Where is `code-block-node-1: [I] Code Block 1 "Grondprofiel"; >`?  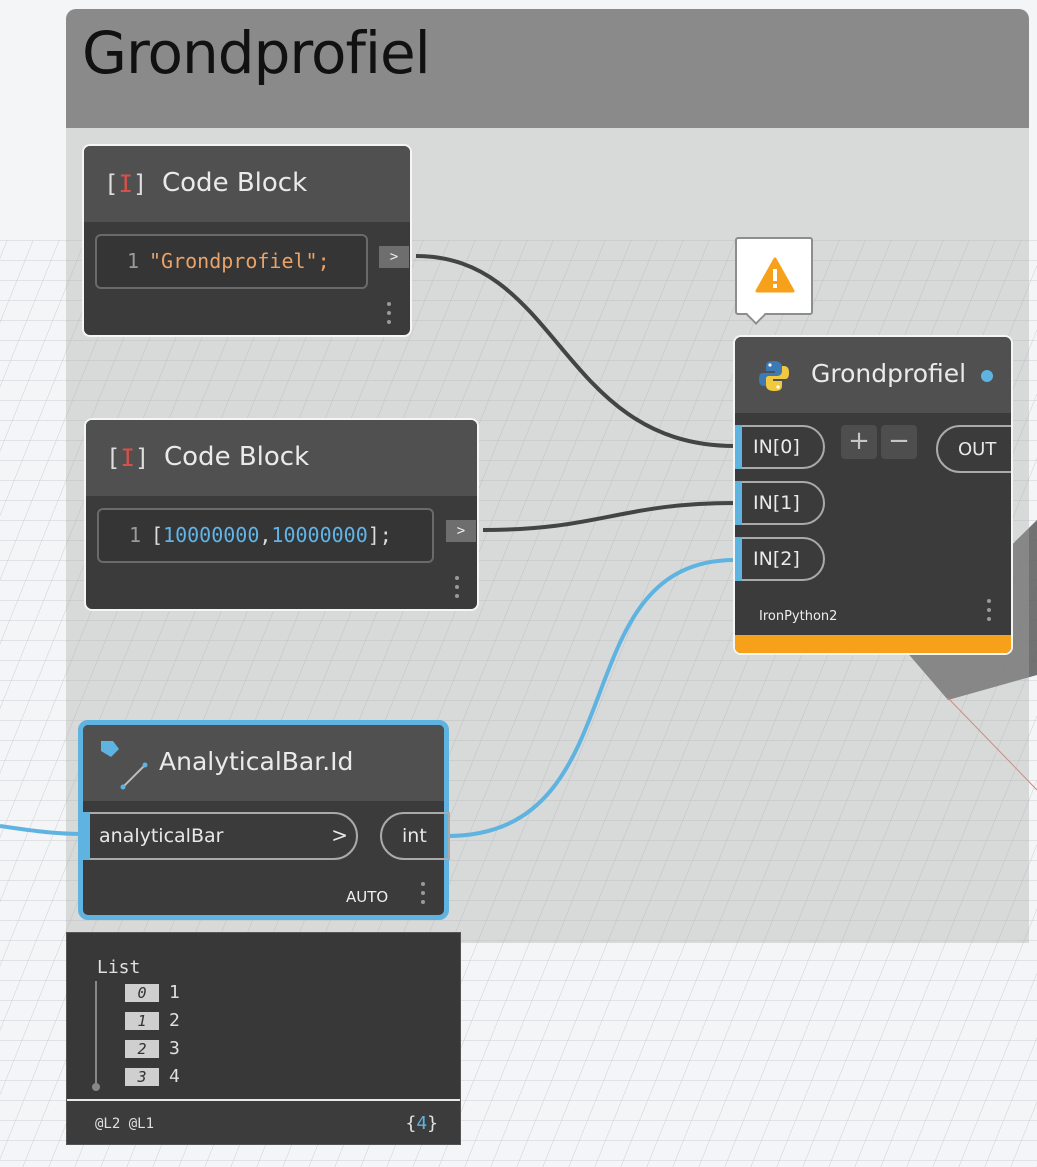
code-block-node-1: [I] Code Block 1 "Grondprofiel"; > is located at coordinates (247, 240).